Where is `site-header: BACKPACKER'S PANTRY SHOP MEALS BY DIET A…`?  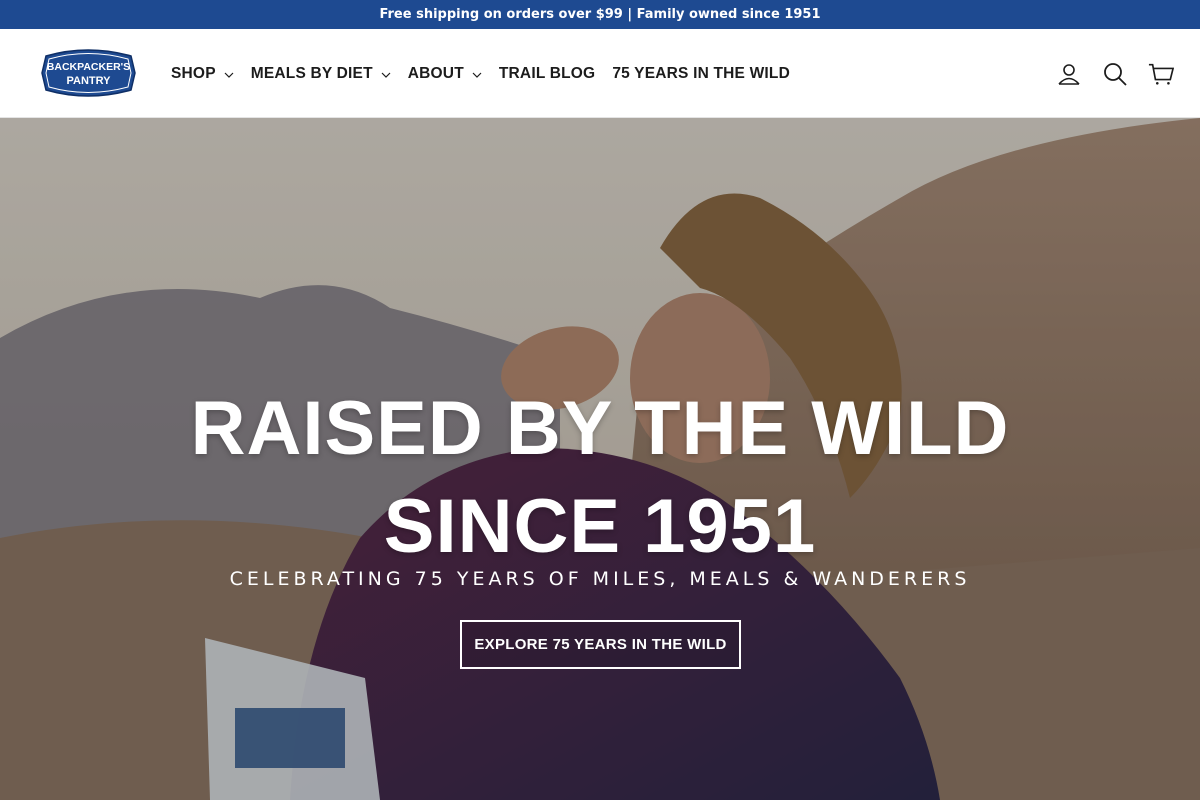 site-header: BACKPACKER'S PANTRY SHOP MEALS BY DIET A… is located at coordinates (600, 73).